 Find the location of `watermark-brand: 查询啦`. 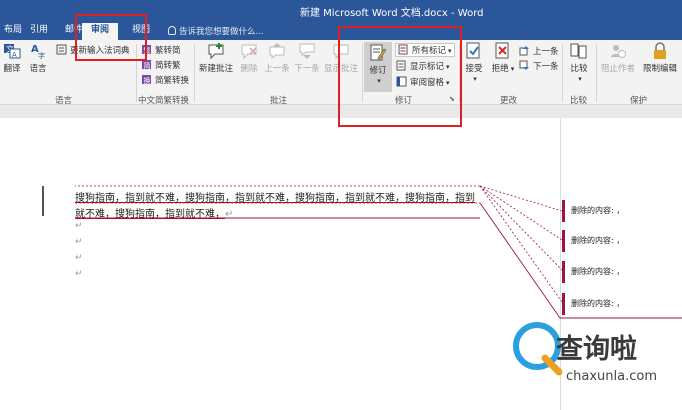

watermark-brand: 查询啦 is located at coordinates (596, 349).